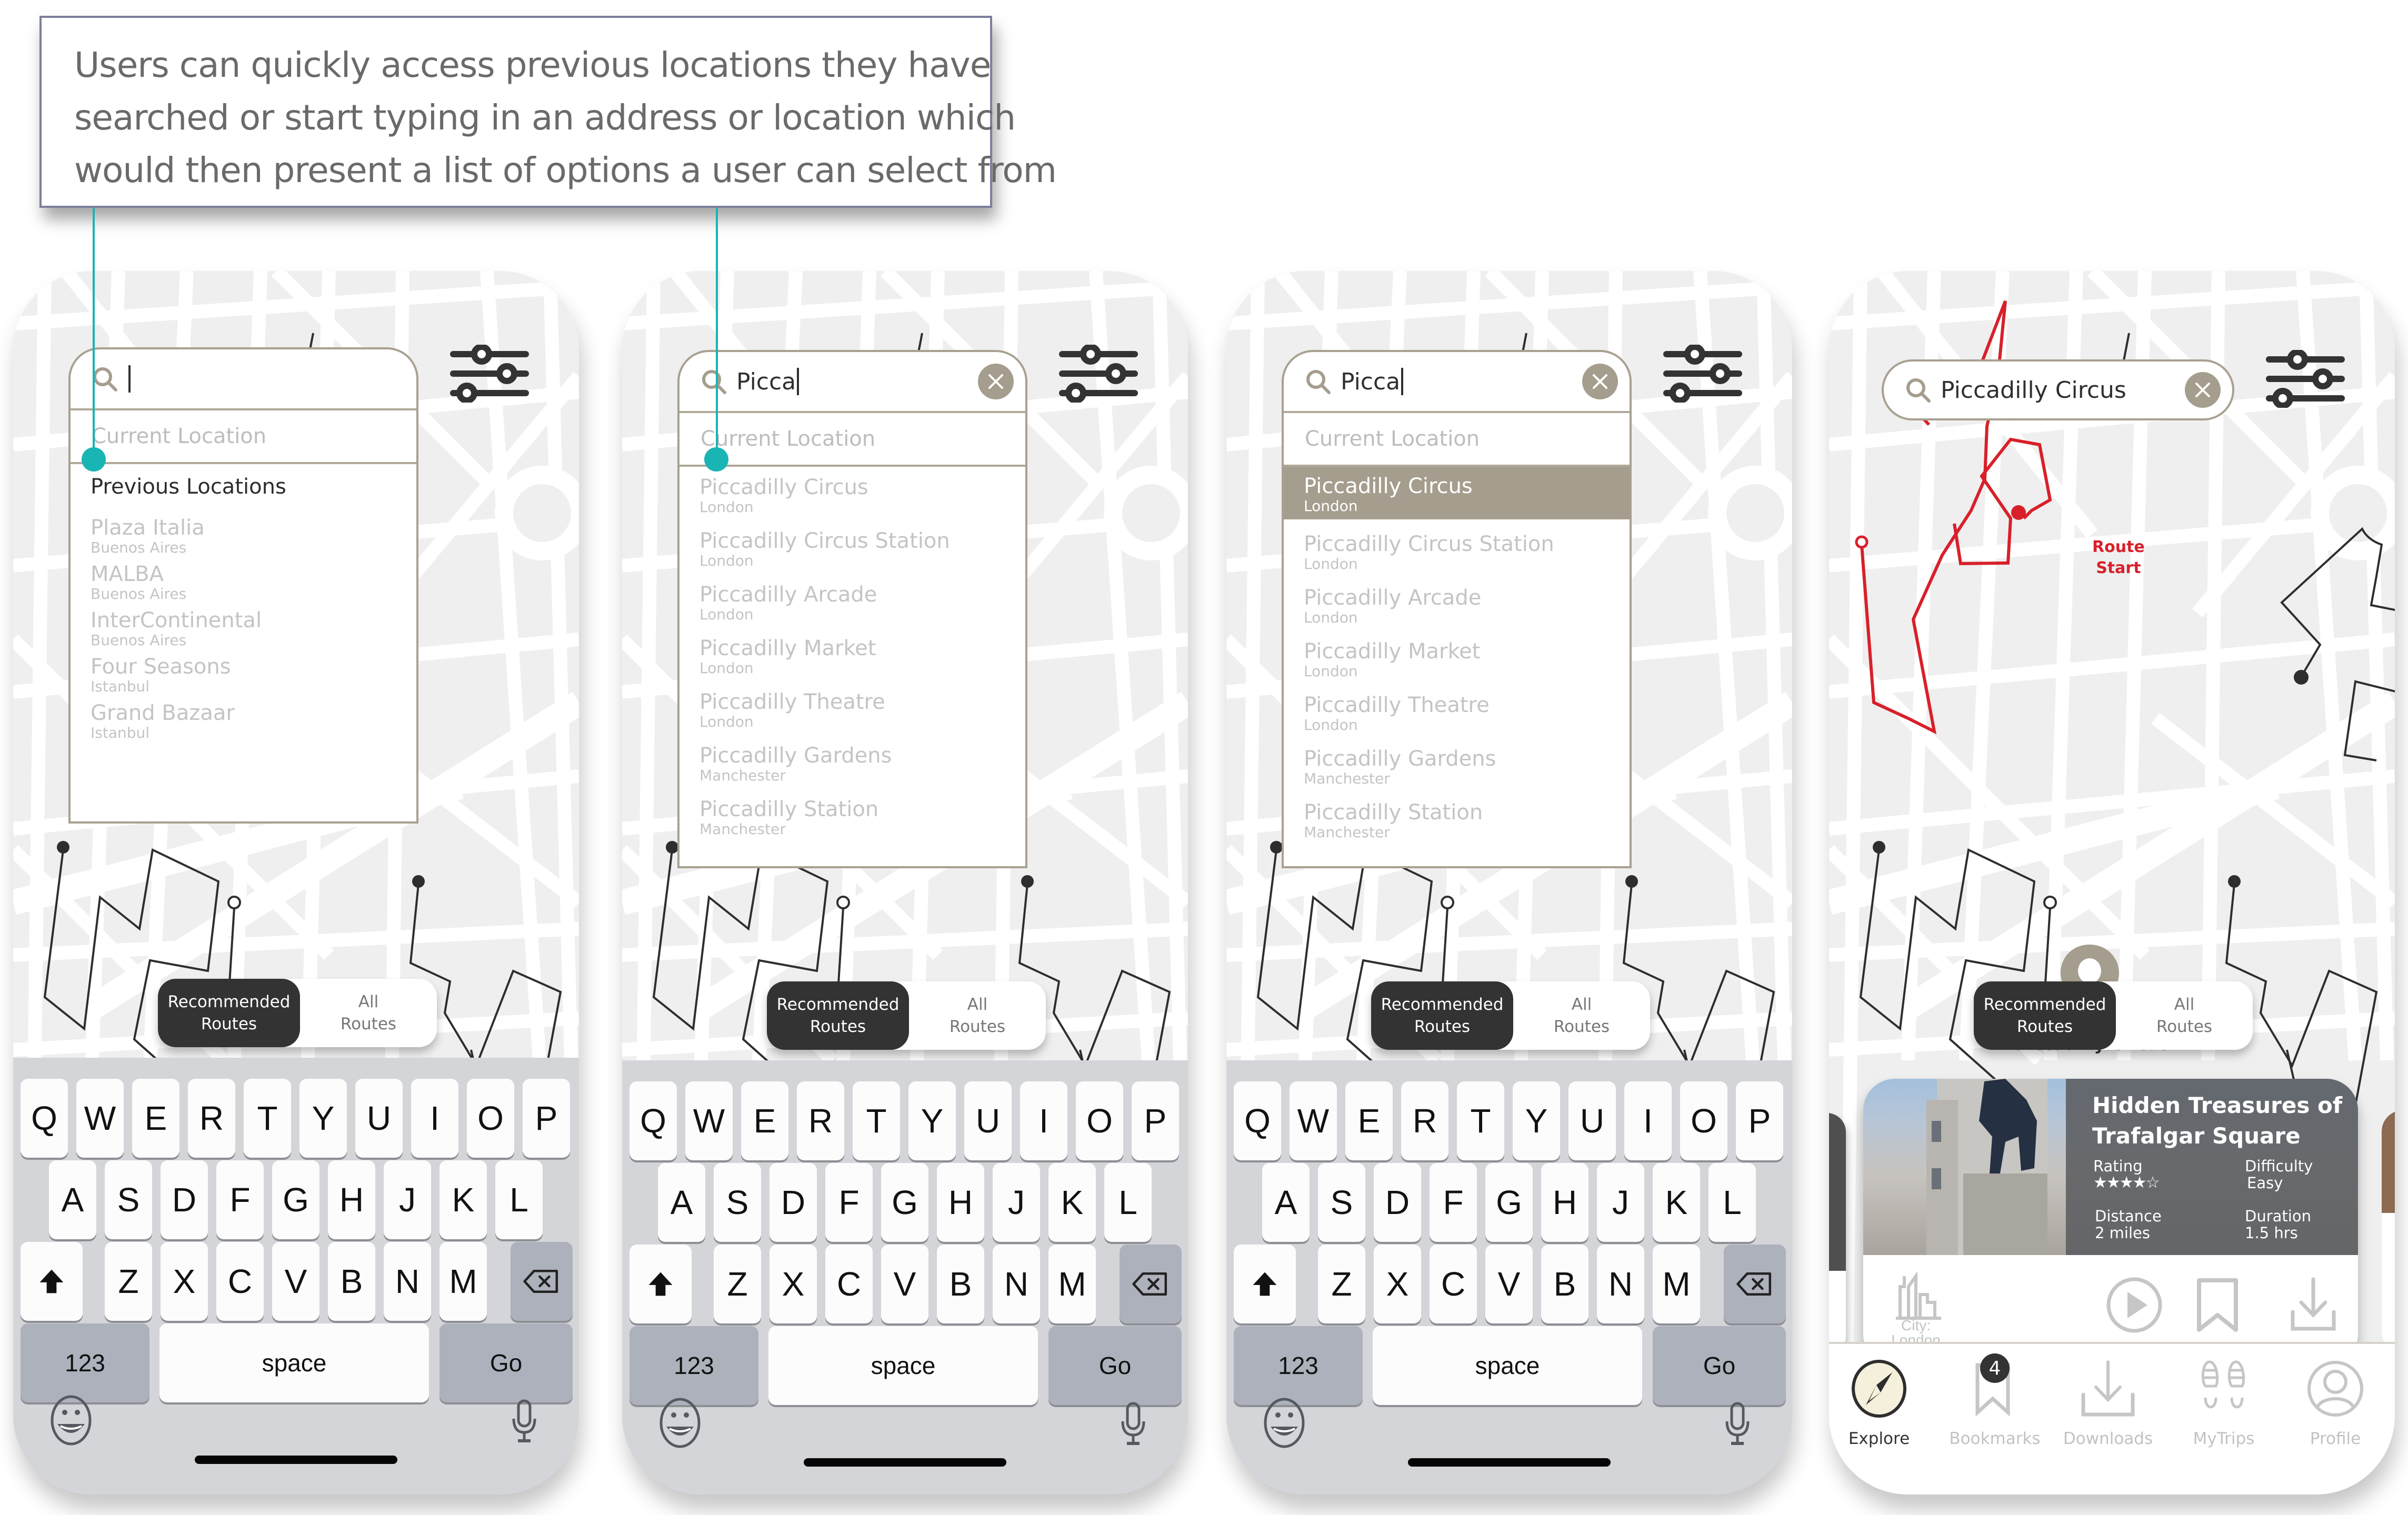 This screenshot has height=1515, width=2408. What do you see at coordinates (853, 549) in the screenshot?
I see `list-item: Piccadilly Circus Station London` at bounding box center [853, 549].